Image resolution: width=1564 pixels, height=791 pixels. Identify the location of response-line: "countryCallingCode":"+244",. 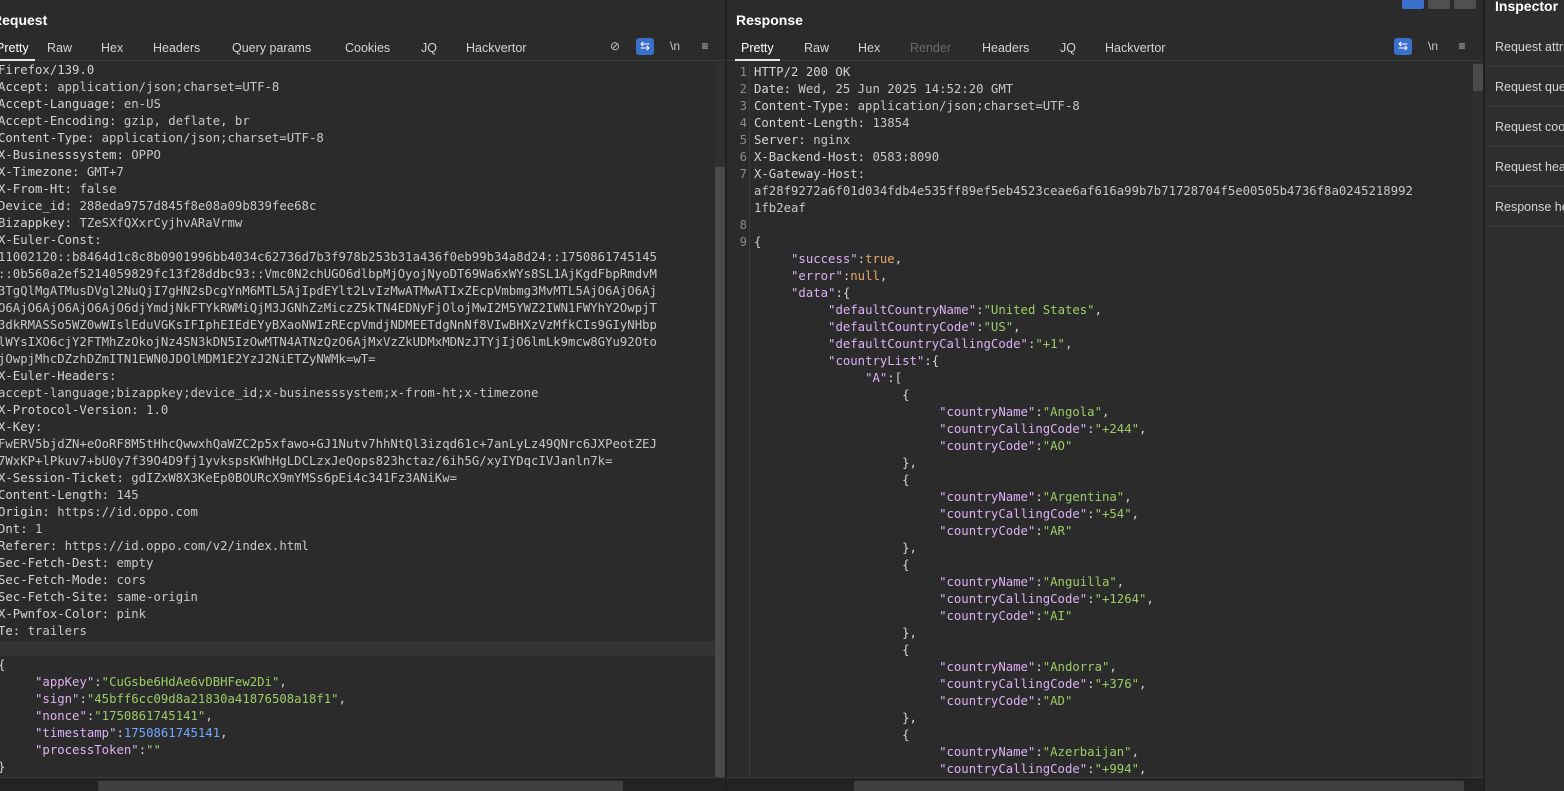
(950, 429).